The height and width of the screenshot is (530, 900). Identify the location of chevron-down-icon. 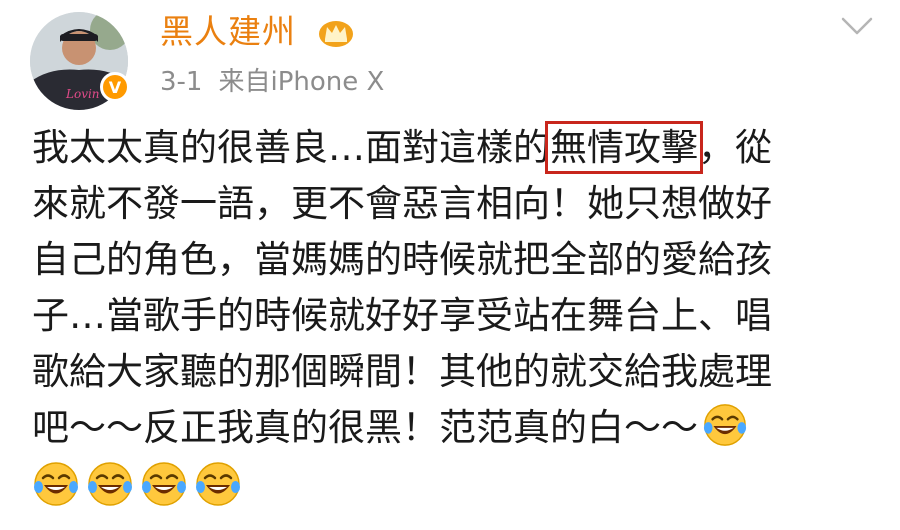
(857, 26).